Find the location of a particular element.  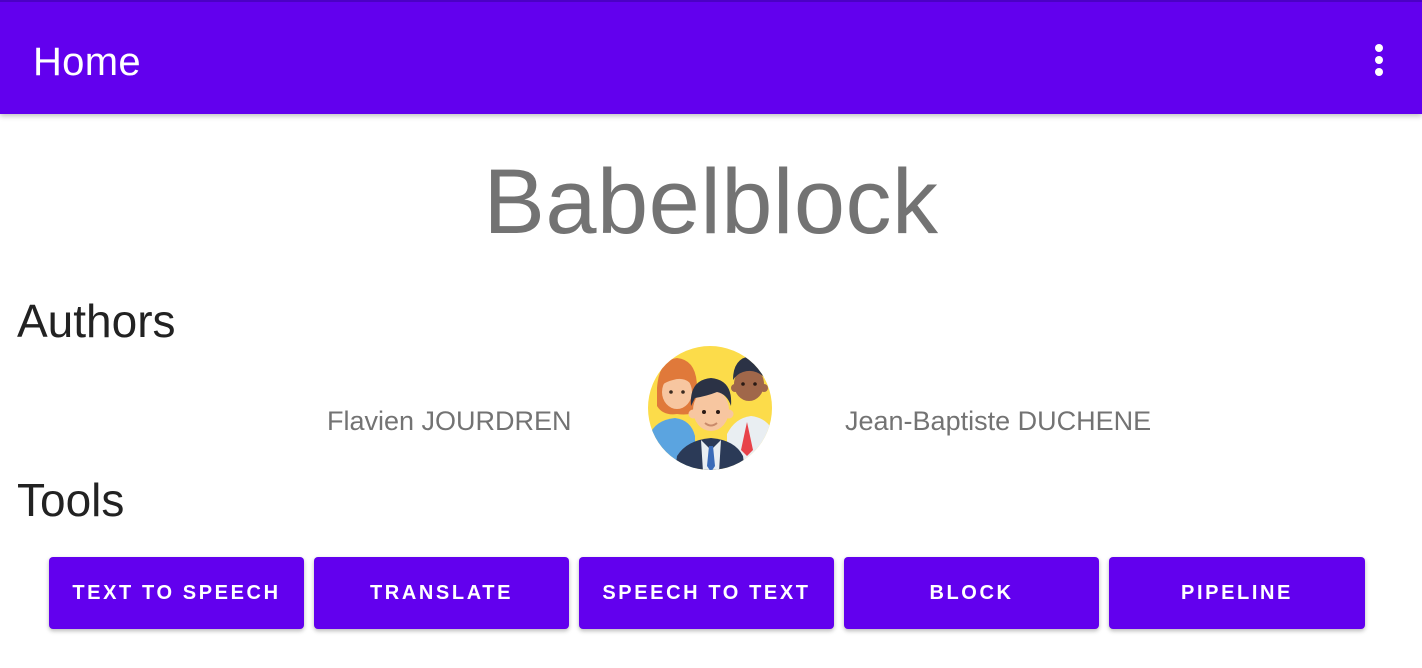

more-options-button is located at coordinates (1379, 60).